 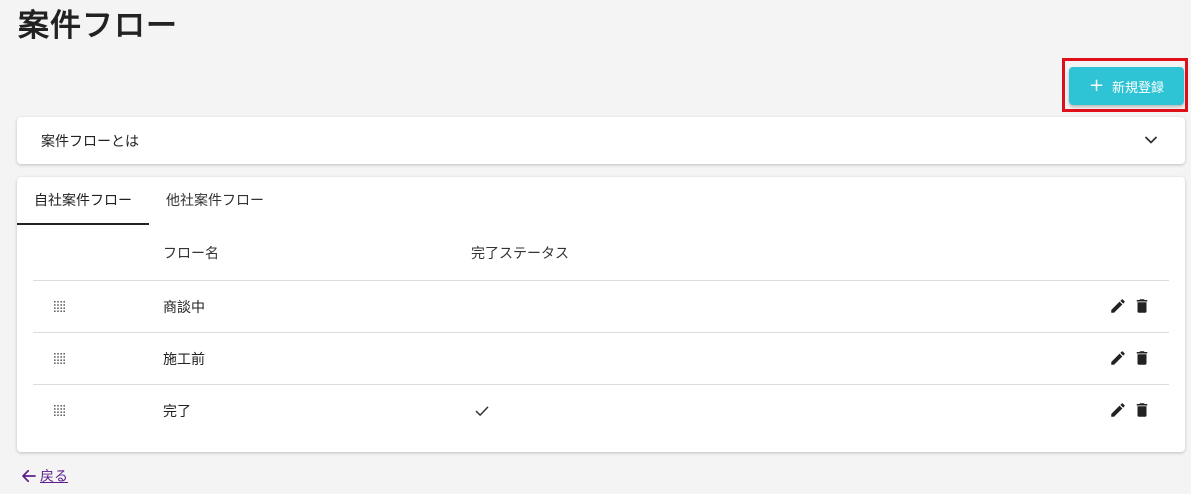 I want to click on new-register-button: + 新規登録, so click(x=1126, y=86).